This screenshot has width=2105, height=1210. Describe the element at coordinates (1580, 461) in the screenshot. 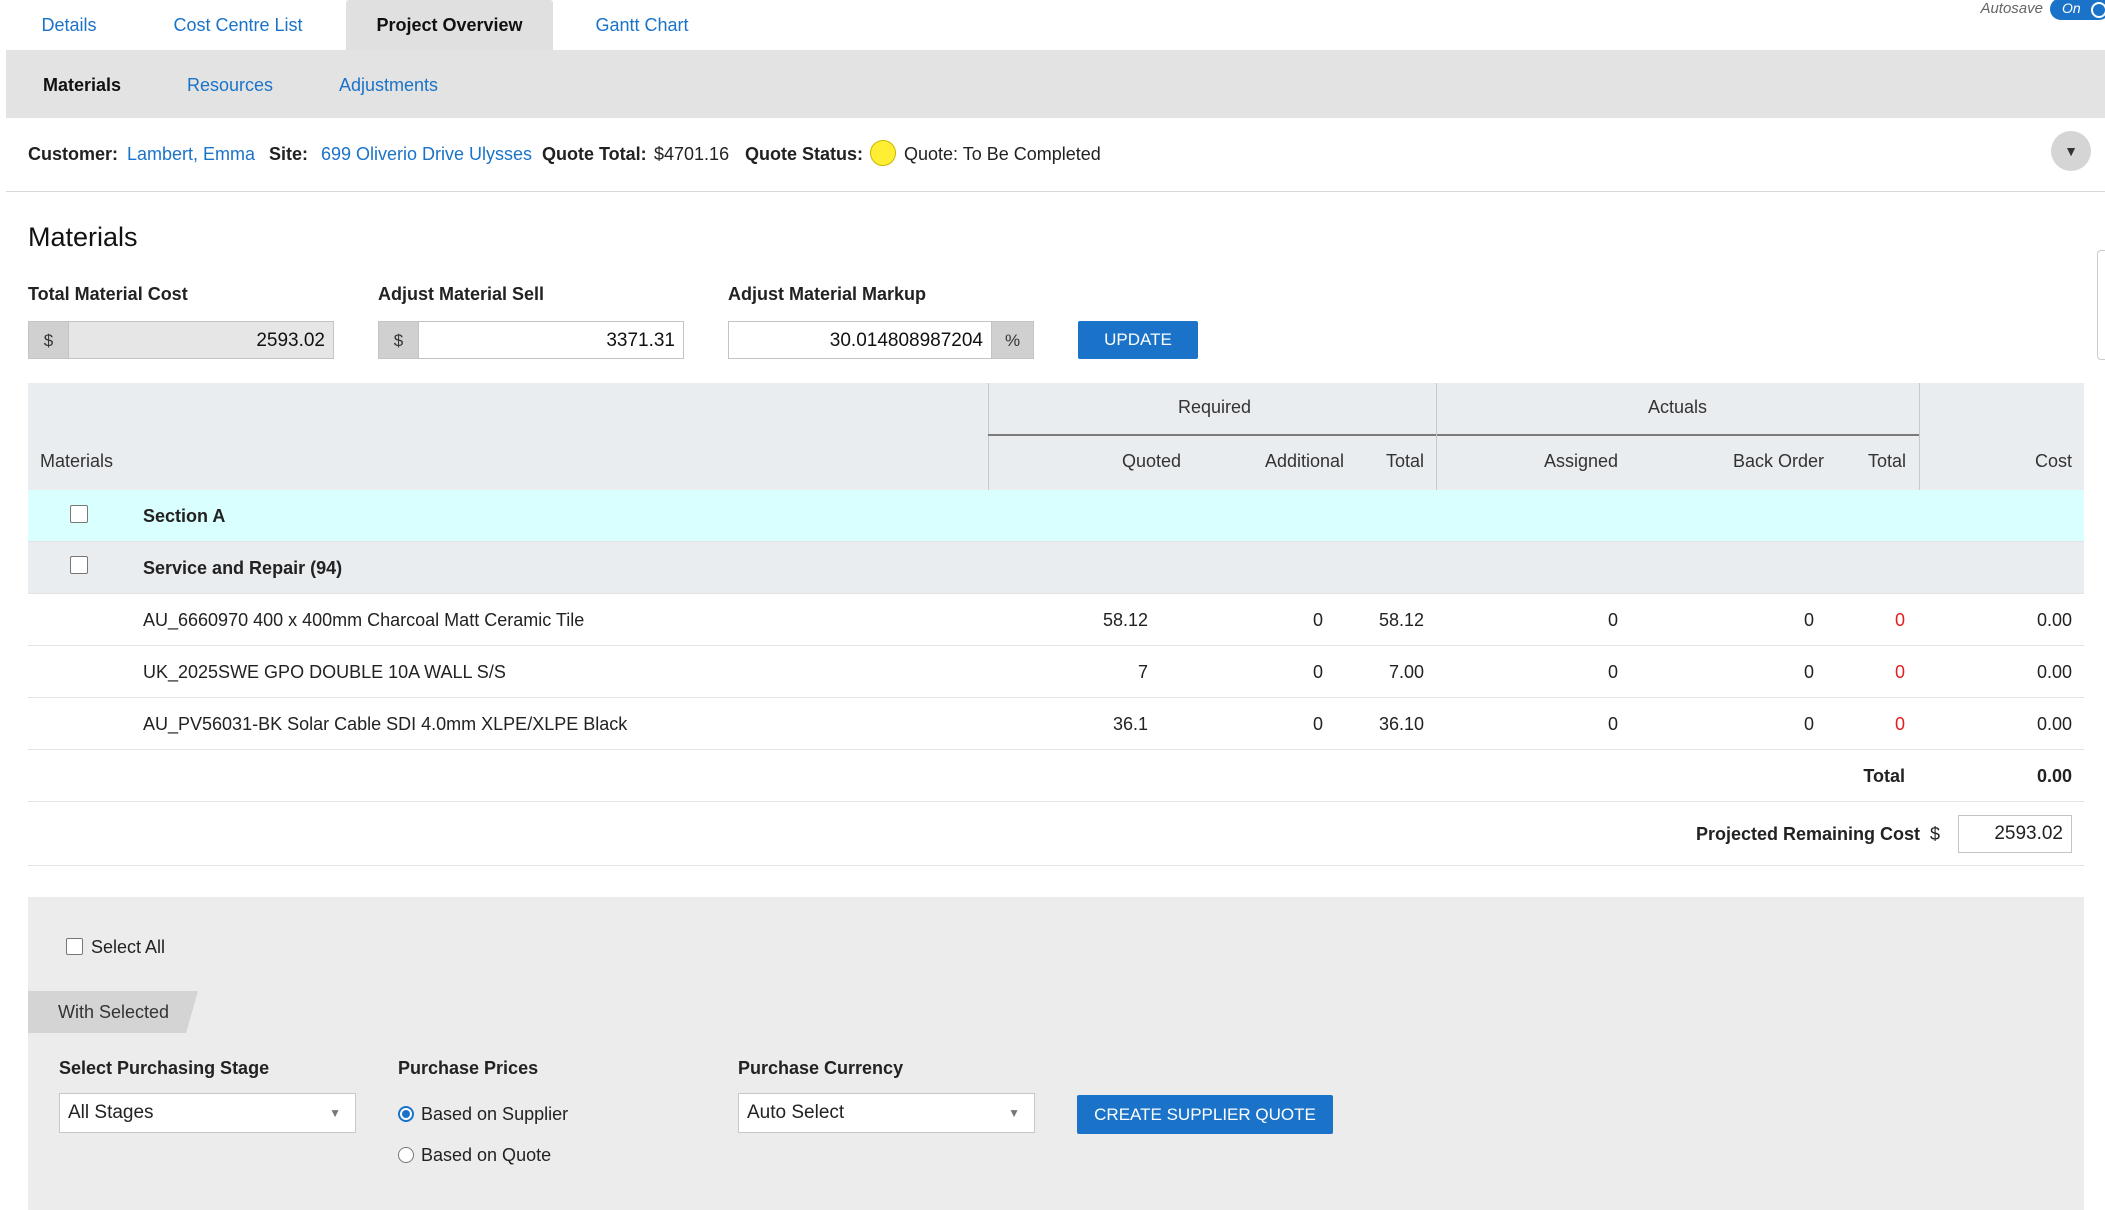

I see `col-assigned-header: Assigned` at that location.